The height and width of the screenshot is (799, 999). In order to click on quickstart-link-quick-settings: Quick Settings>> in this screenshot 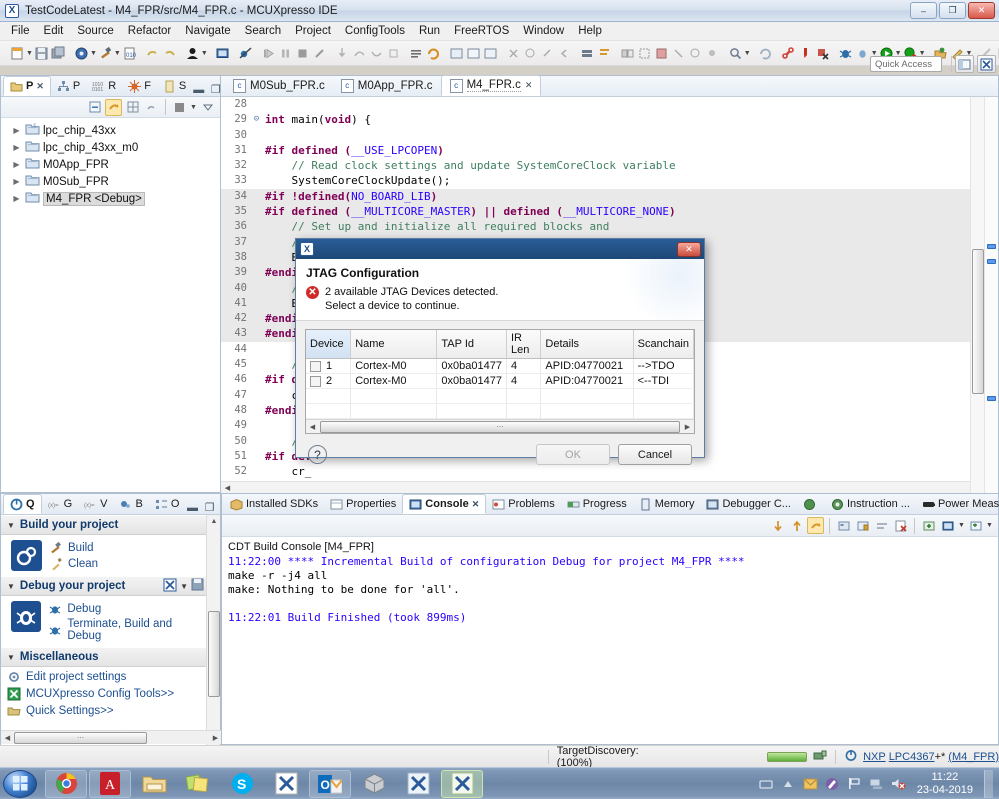, I will do `click(106, 711)`.